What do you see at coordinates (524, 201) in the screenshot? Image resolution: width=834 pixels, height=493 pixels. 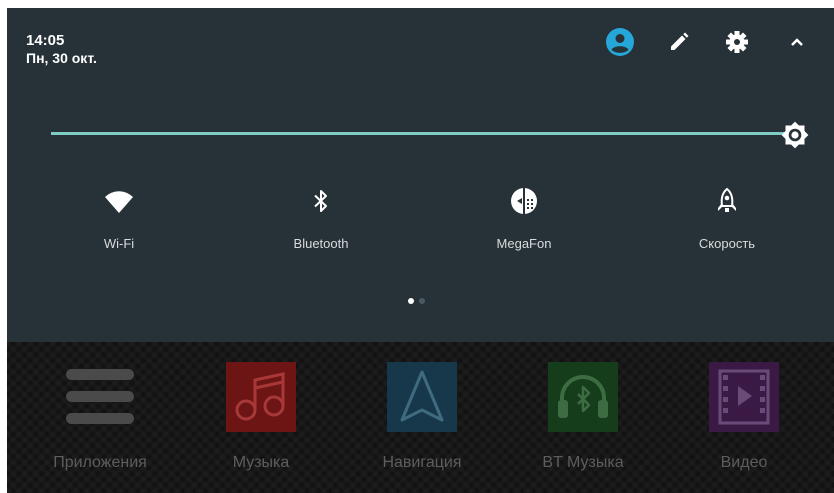 I see `cellular-data-icon` at bounding box center [524, 201].